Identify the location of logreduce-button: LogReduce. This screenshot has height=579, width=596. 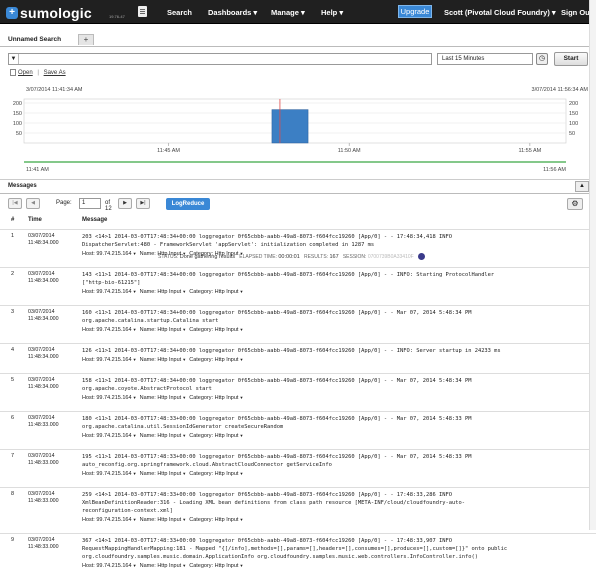
(188, 204).